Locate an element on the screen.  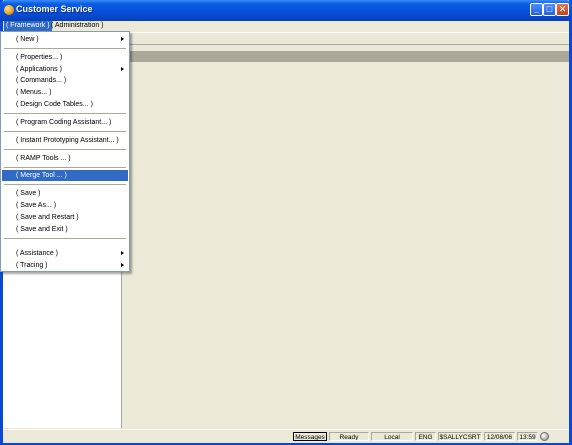
menu-item-label: ( New ) is located at coordinates (27, 39).